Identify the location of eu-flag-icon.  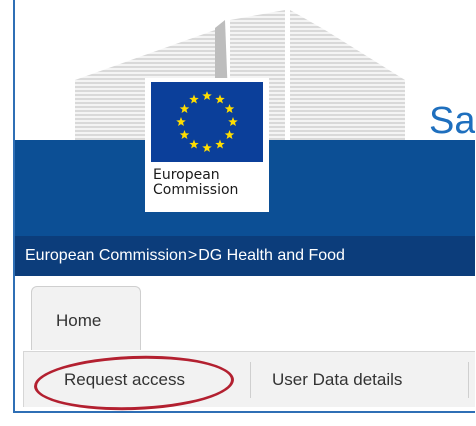
(207, 122).